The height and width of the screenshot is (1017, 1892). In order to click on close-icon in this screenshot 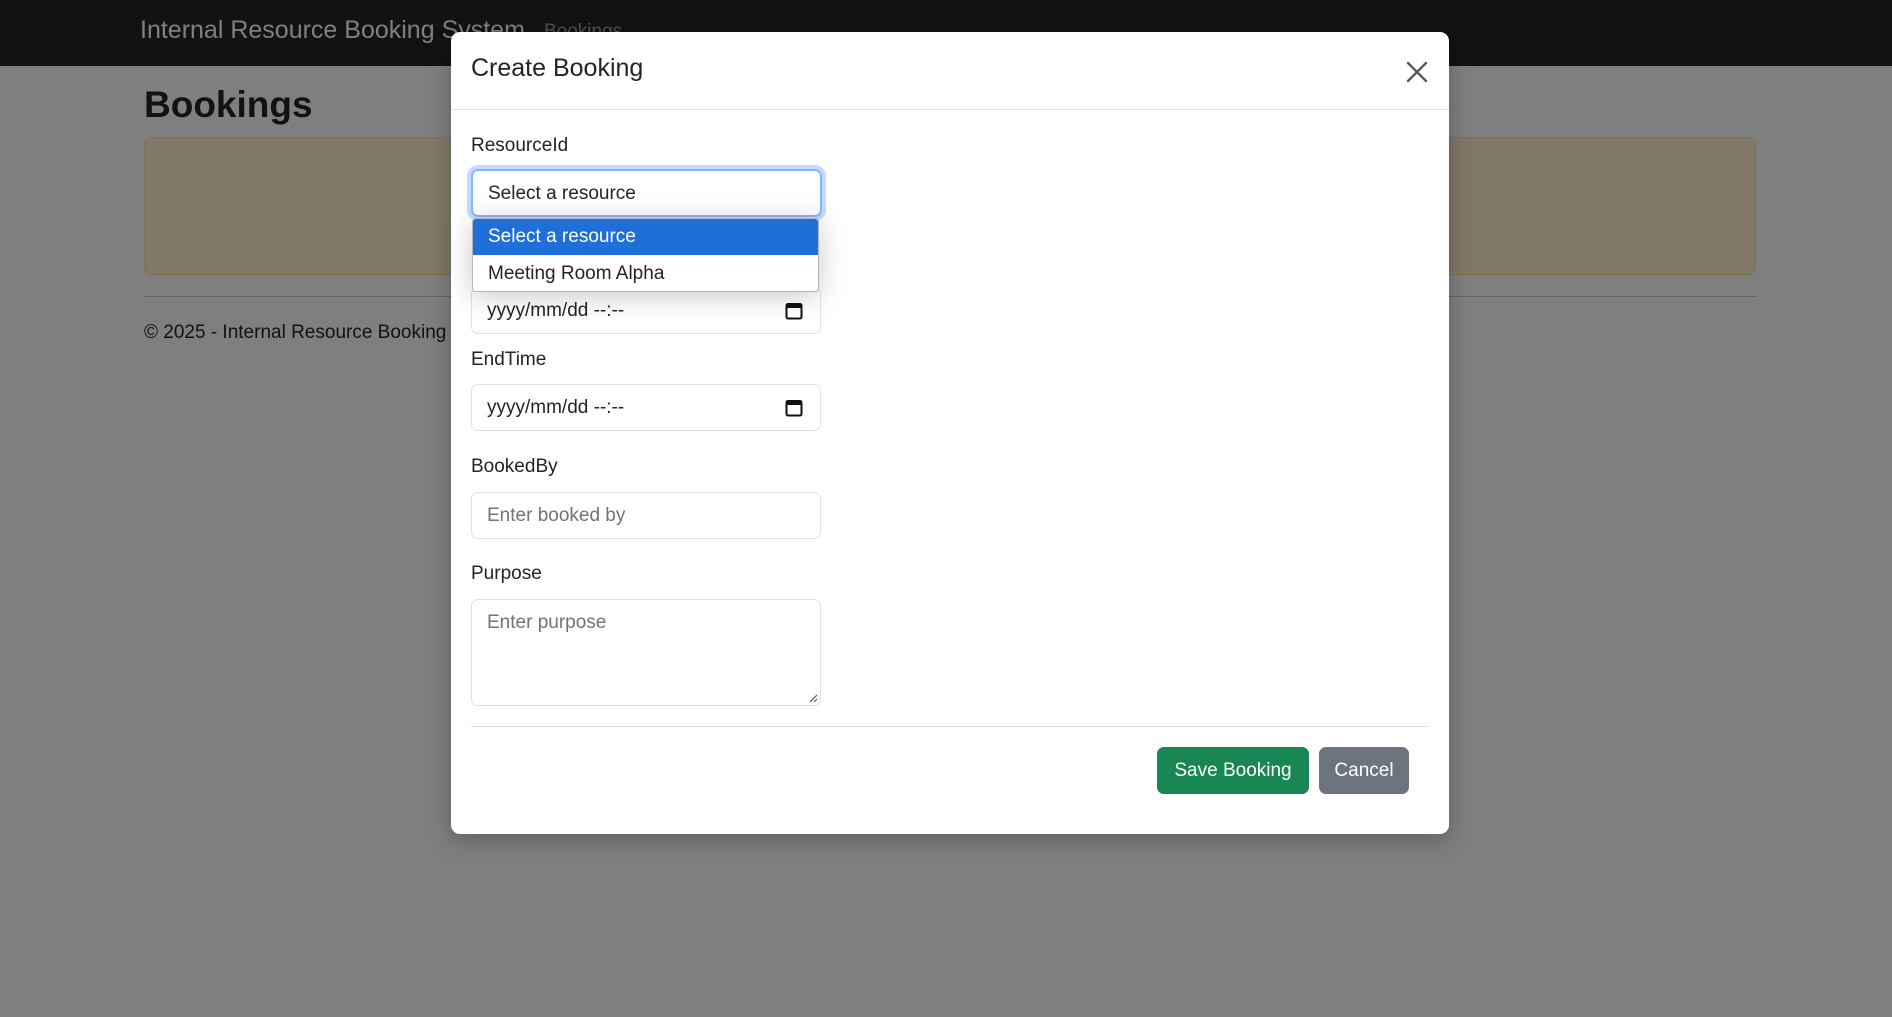, I will do `click(1417, 72)`.